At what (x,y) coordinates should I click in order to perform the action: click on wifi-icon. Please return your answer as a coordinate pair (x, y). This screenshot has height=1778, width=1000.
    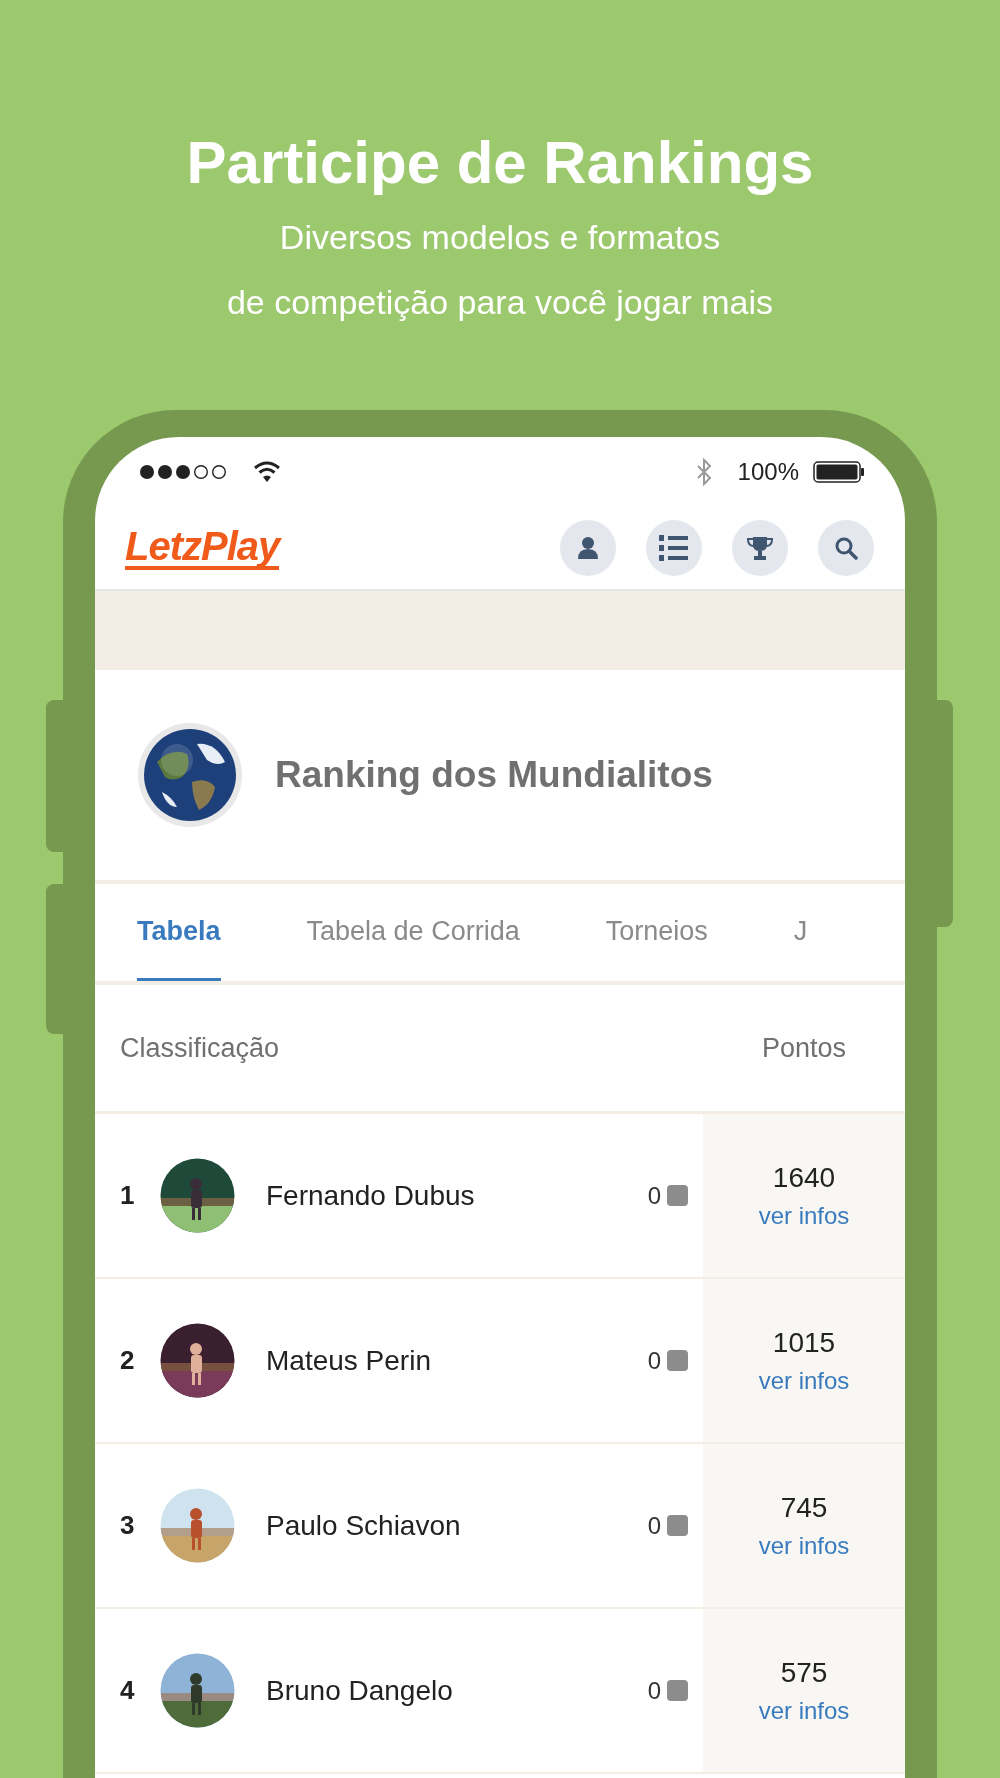
    Looking at the image, I should click on (267, 472).